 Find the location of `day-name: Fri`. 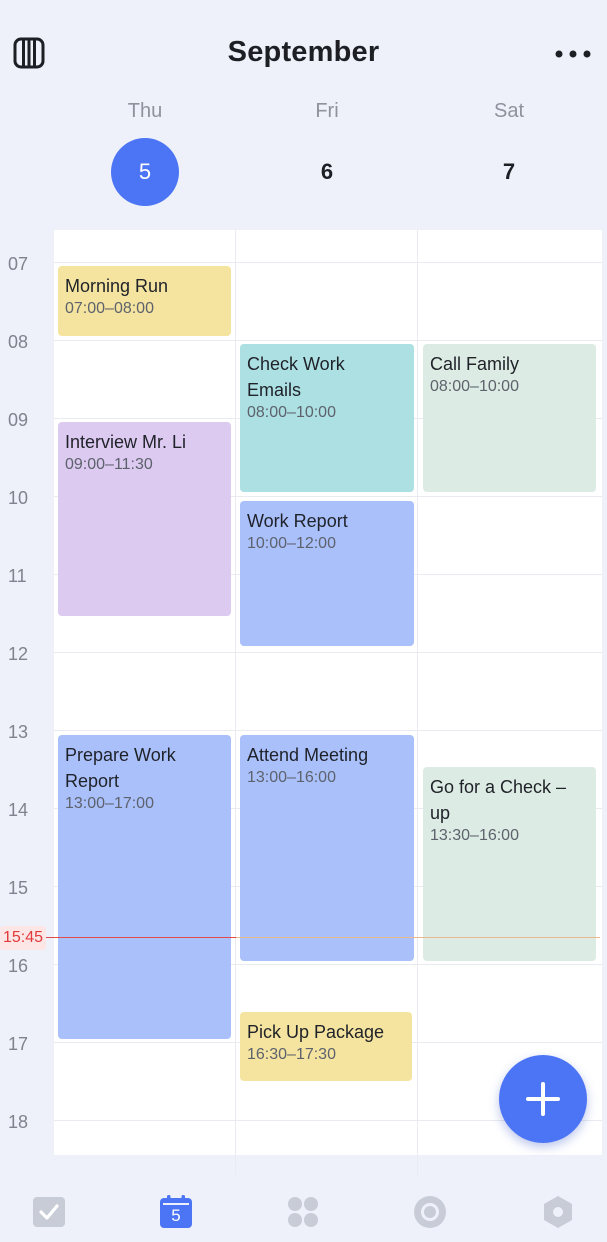

day-name: Fri is located at coordinates (327, 111).